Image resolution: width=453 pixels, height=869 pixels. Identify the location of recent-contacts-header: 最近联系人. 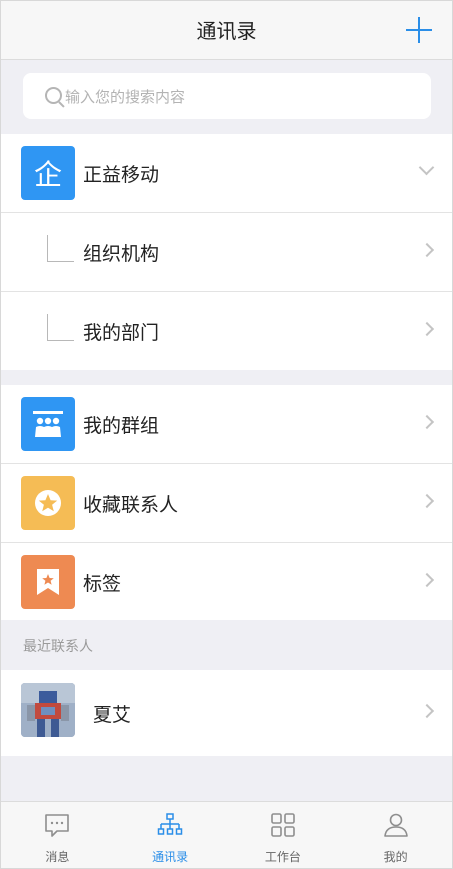
(226, 645).